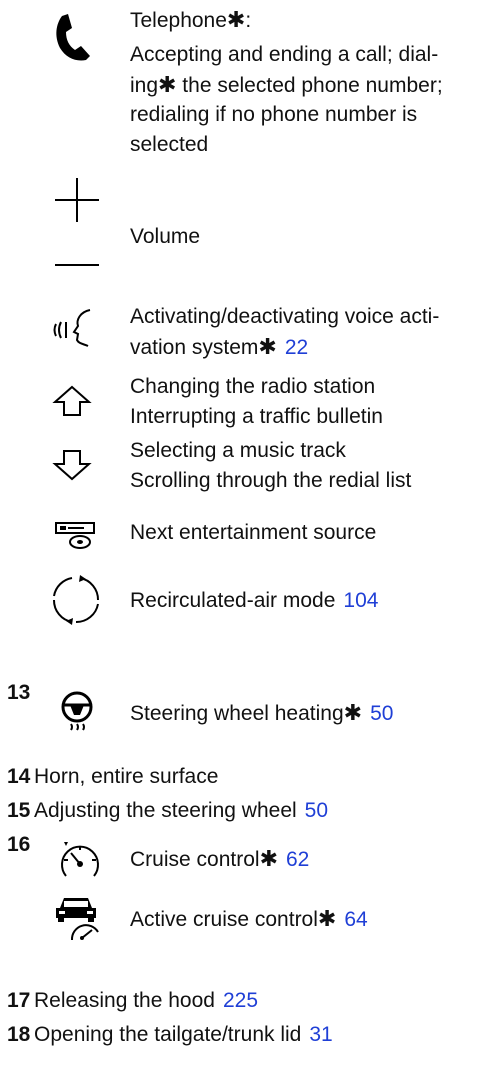  I want to click on active-cruise-icon, so click(78, 918).